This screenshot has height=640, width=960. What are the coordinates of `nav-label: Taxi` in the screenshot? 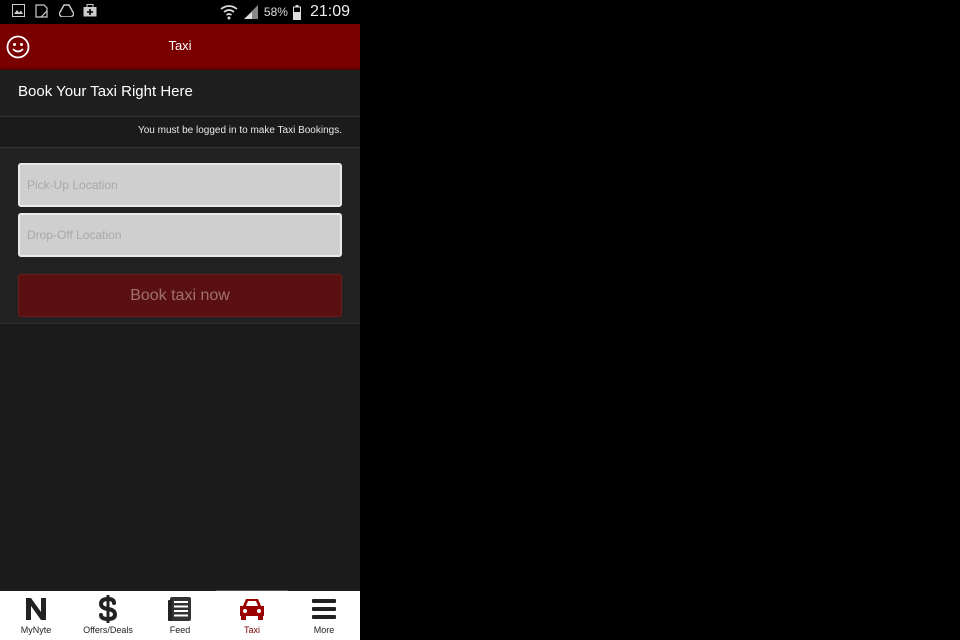 It's located at (251, 630).